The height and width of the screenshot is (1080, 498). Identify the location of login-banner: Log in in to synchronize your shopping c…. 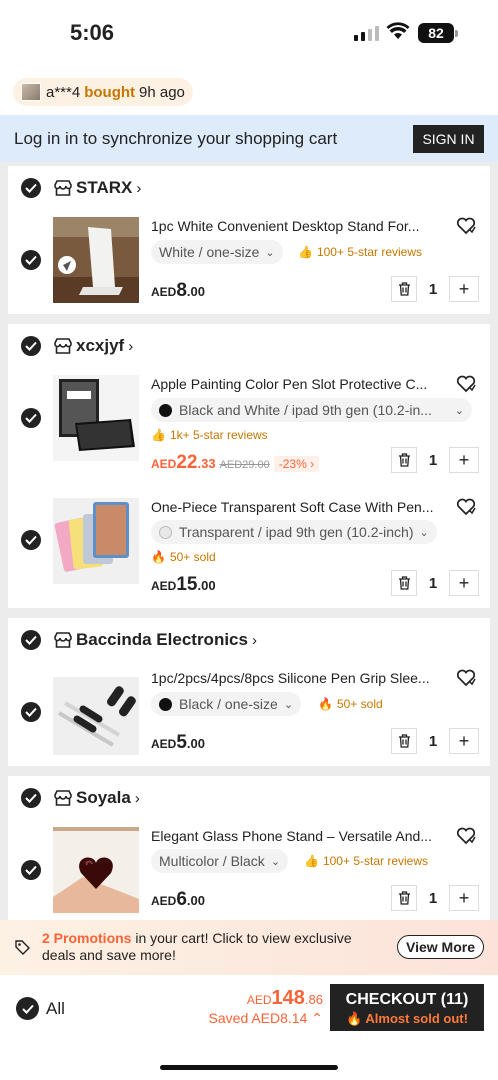
(249, 138).